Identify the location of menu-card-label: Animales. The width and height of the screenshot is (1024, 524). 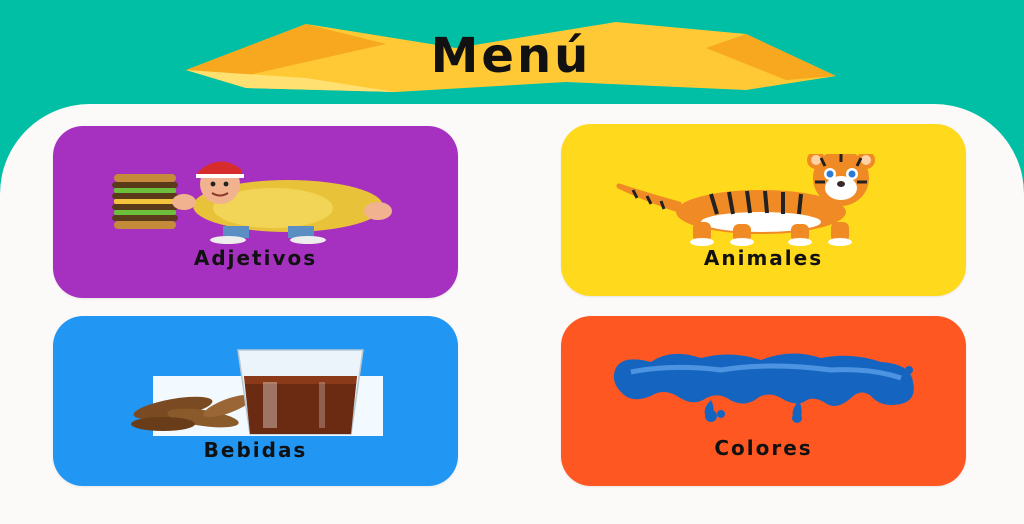
(763, 258).